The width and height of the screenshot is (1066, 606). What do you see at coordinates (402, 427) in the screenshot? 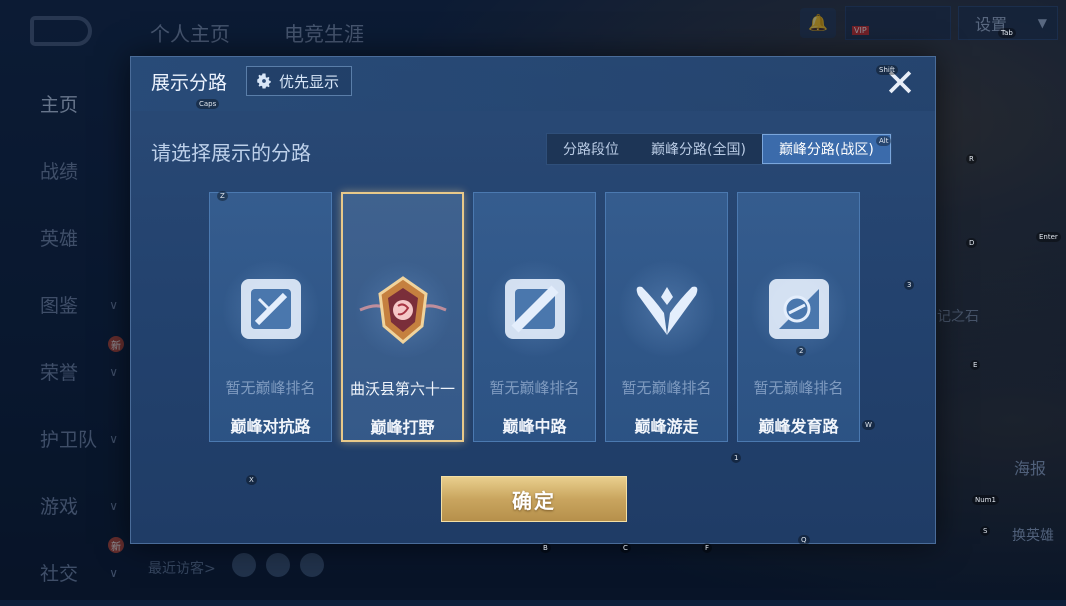
I see `card-name: 巅峰打野` at bounding box center [402, 427].